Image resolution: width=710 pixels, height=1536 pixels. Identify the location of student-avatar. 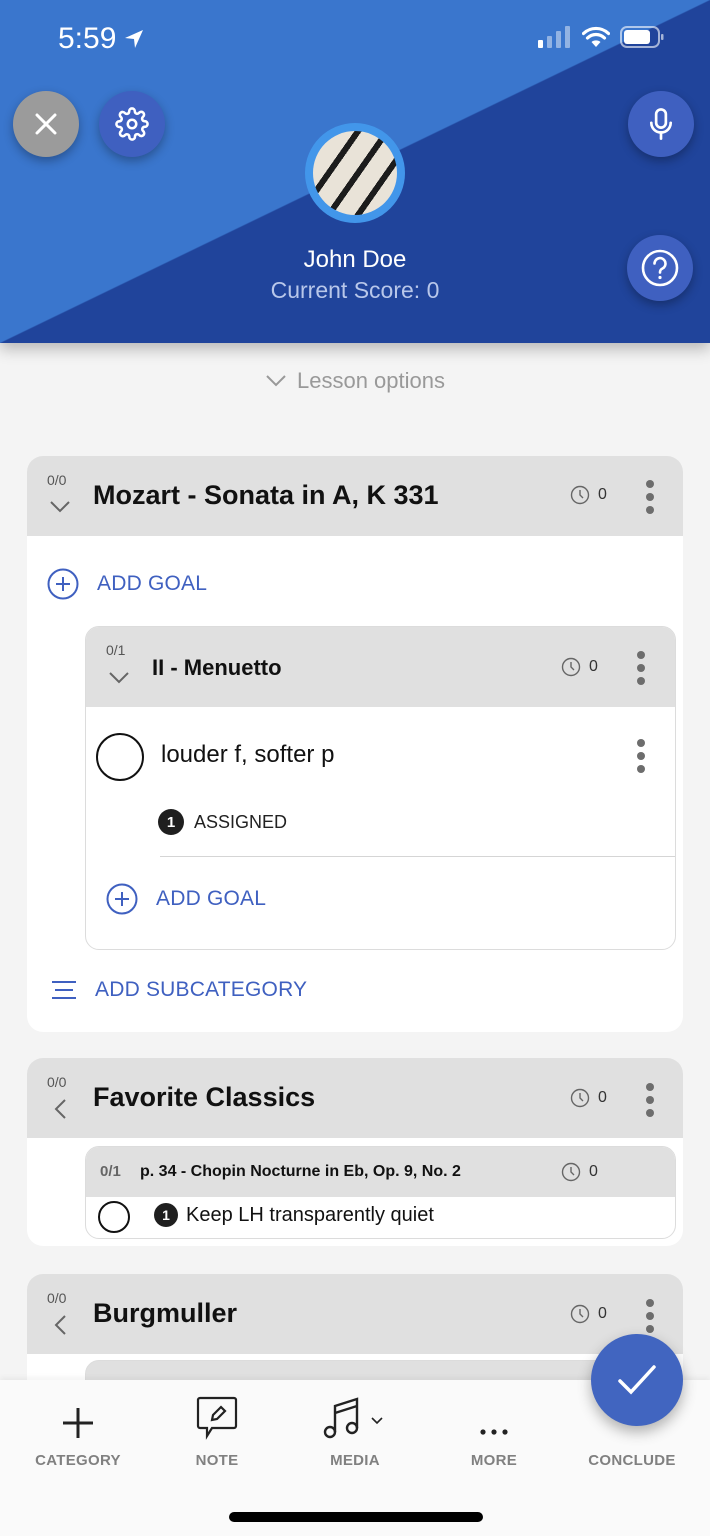
(355, 173).